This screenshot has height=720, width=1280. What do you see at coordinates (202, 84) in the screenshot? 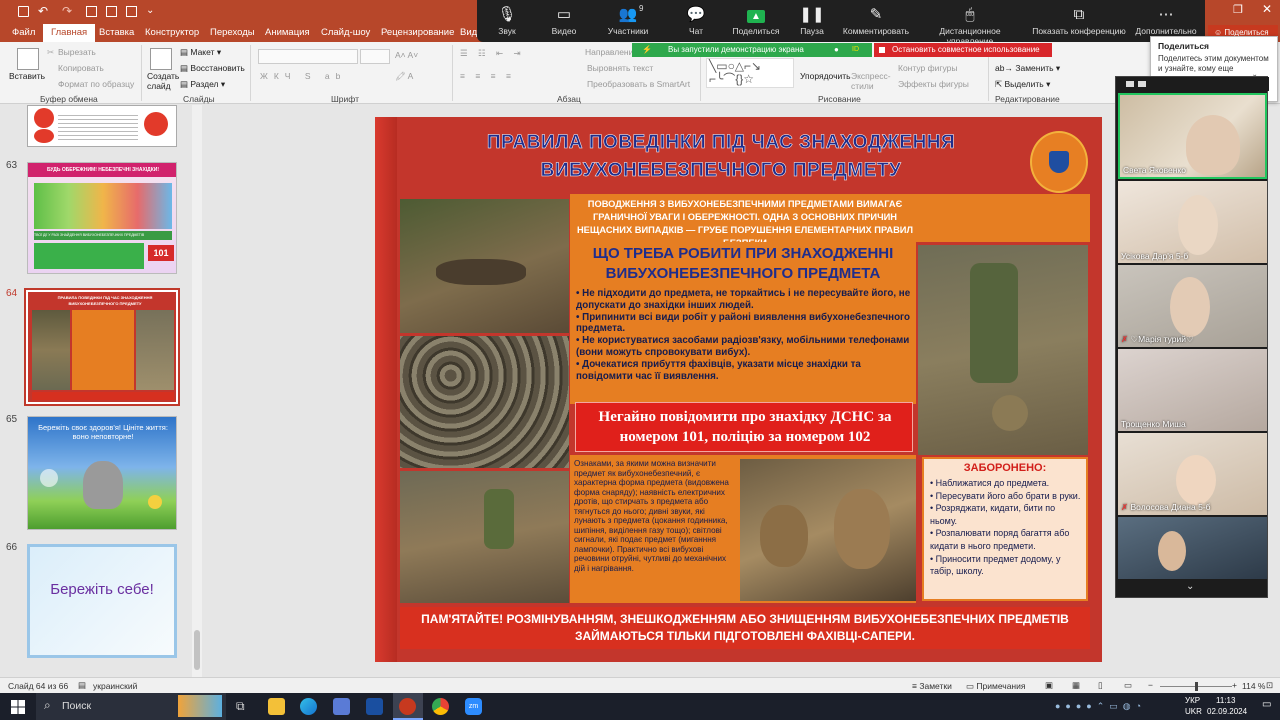
I see `section-button: ▤ Раздел ▾` at bounding box center [202, 84].